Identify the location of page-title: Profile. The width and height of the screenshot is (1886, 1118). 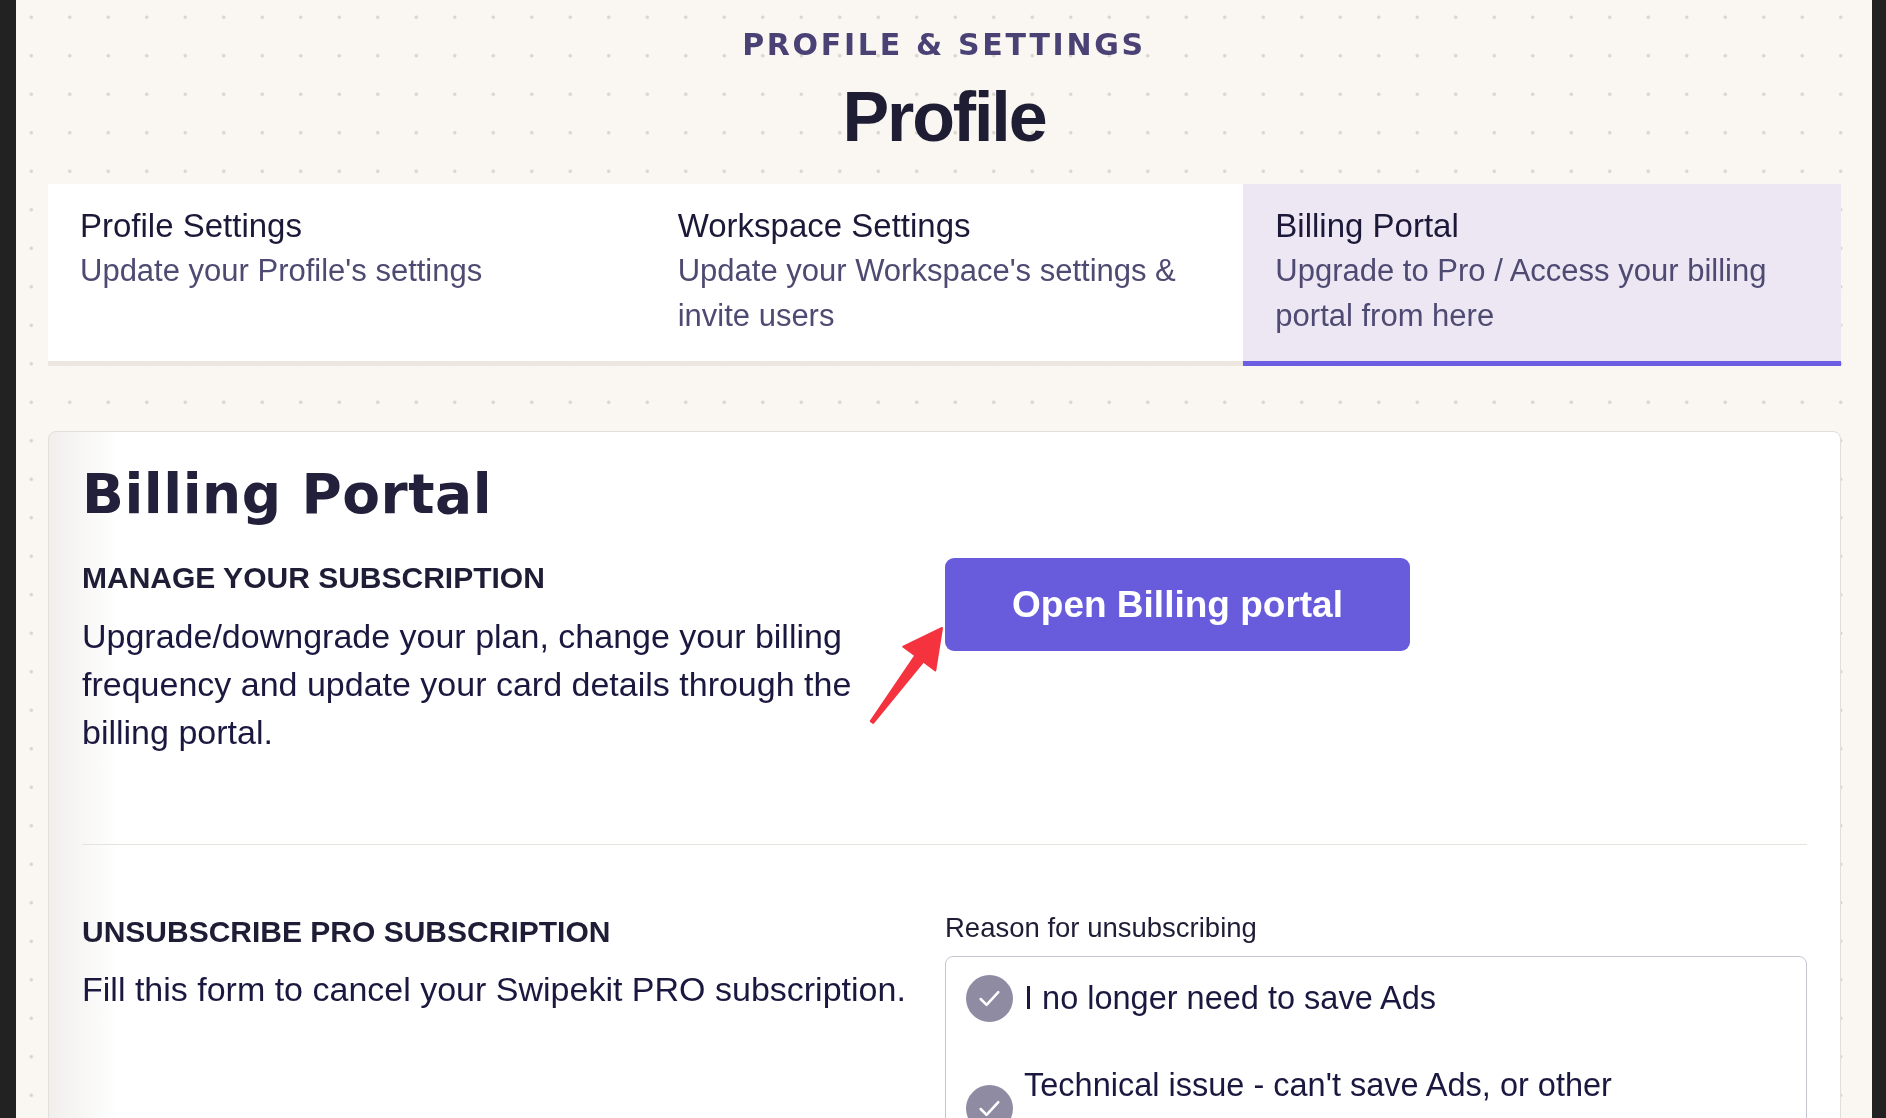
(944, 117).